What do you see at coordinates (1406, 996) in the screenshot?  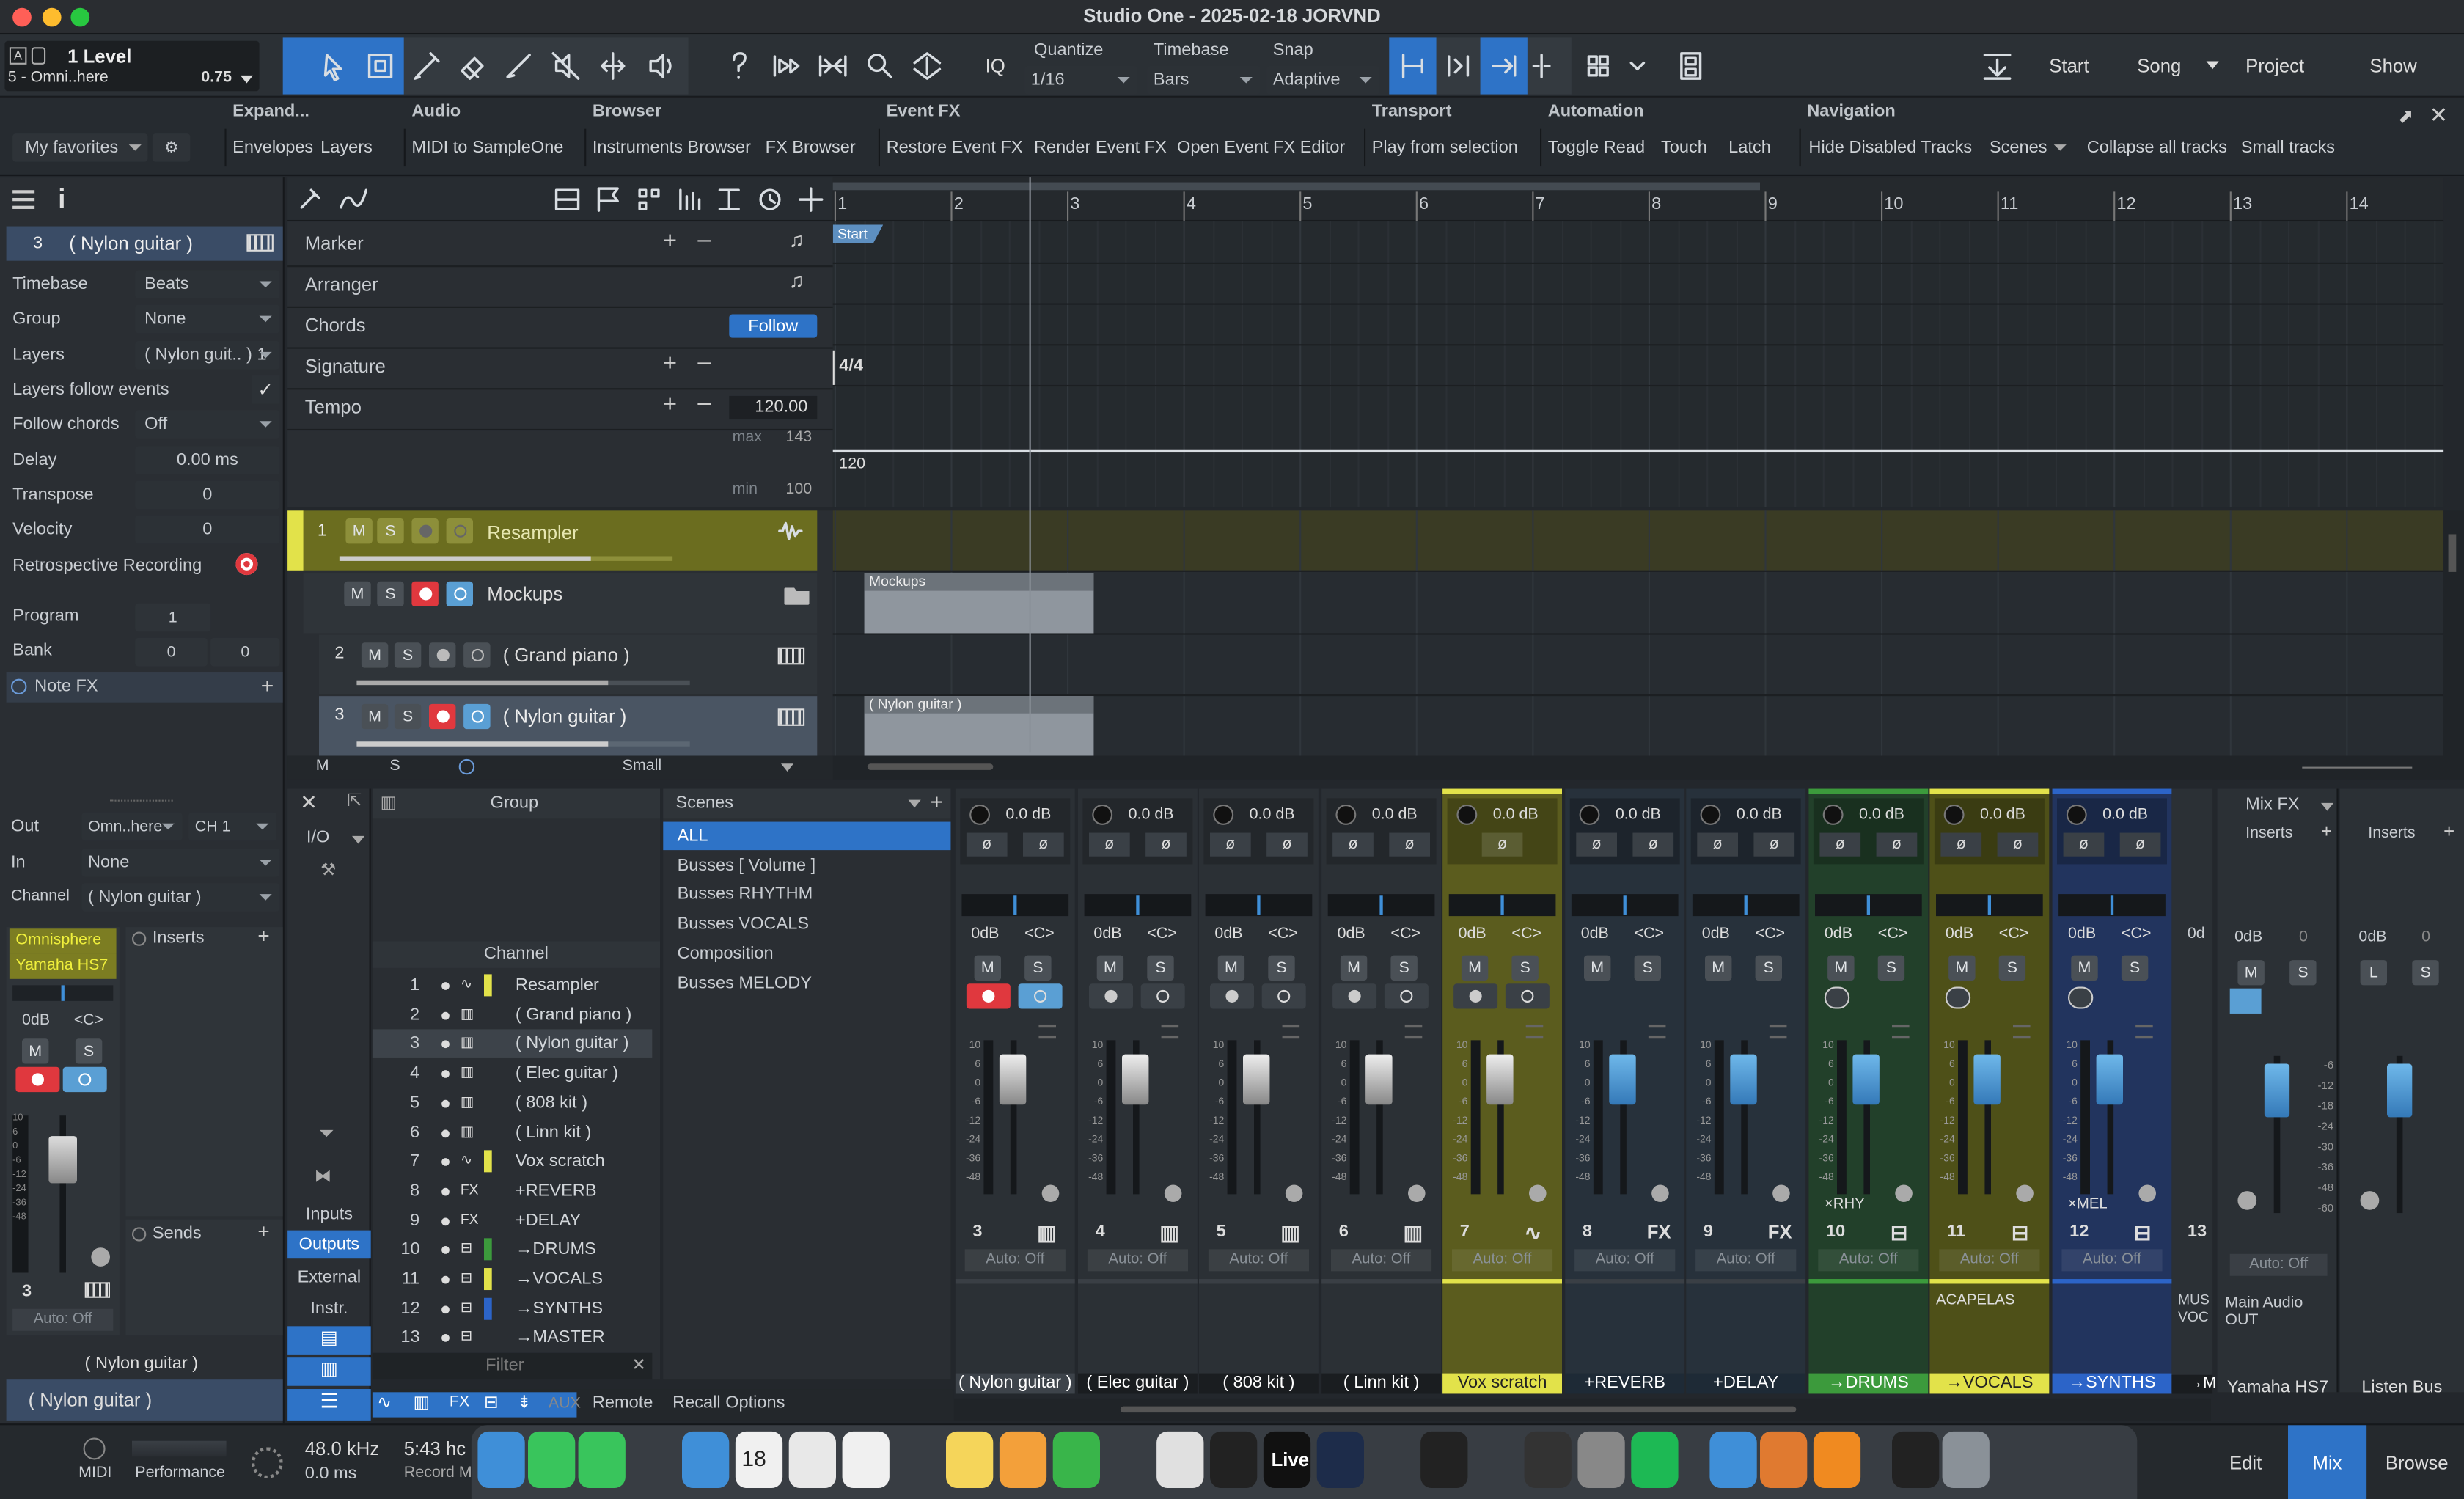 I see `strip-monitor-button` at bounding box center [1406, 996].